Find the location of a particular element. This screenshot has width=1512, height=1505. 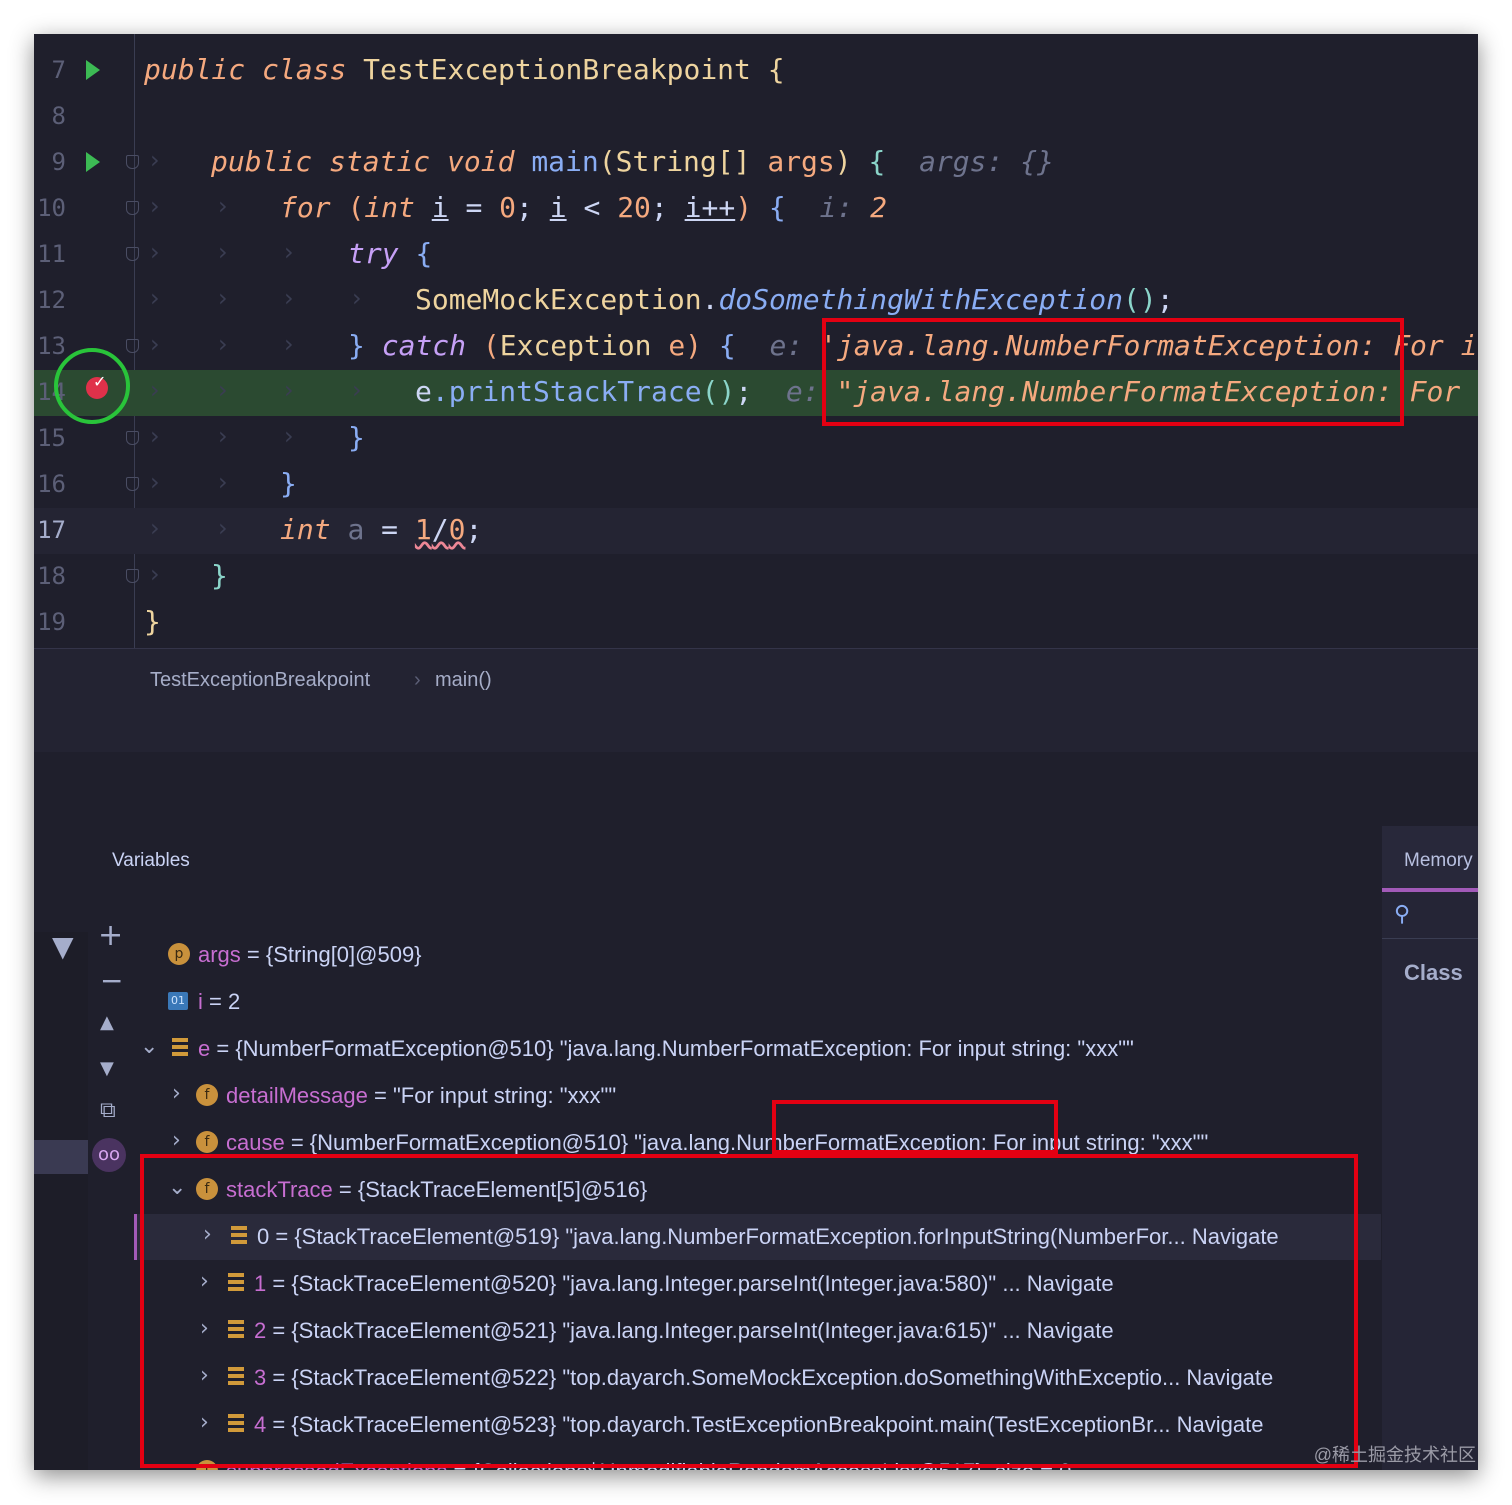

code-line-17: 17 int a = 1/0; is located at coordinates (756, 531).